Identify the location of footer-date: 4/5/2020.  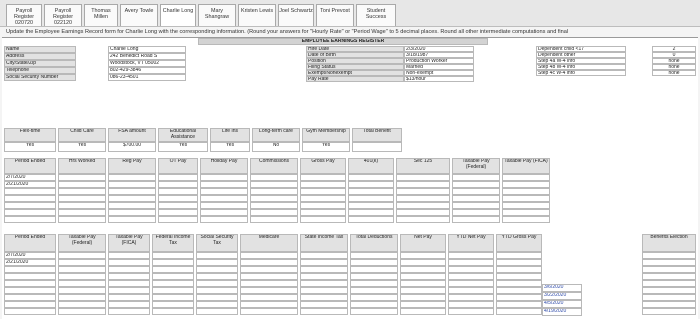
(562, 304).